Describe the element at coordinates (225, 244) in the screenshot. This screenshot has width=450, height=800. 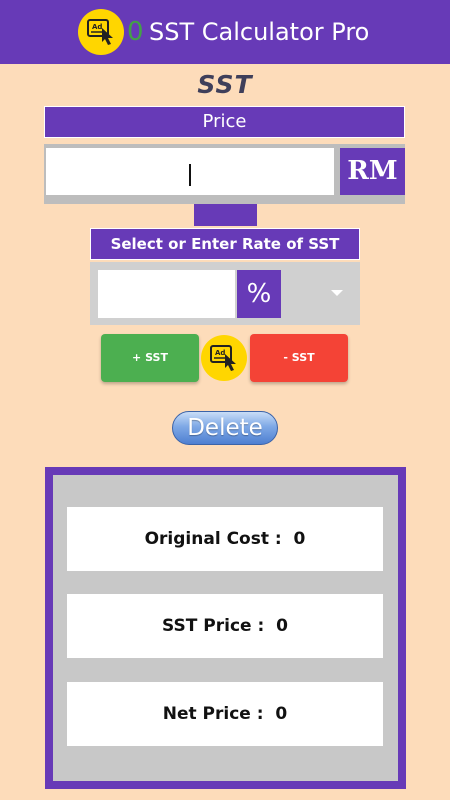
I see `rate-header: Select or Enter Rate of SST` at that location.